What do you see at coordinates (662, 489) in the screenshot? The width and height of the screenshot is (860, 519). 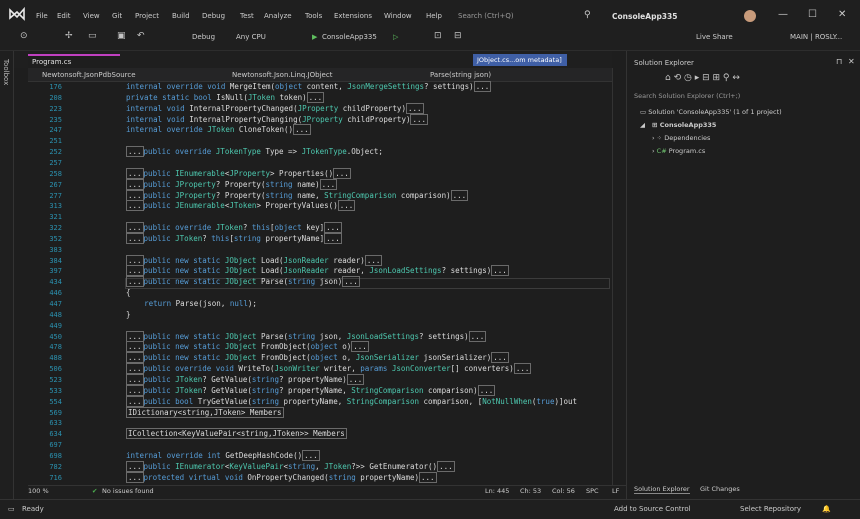 I see `tab-solution-explorer: Solution Explorer` at bounding box center [662, 489].